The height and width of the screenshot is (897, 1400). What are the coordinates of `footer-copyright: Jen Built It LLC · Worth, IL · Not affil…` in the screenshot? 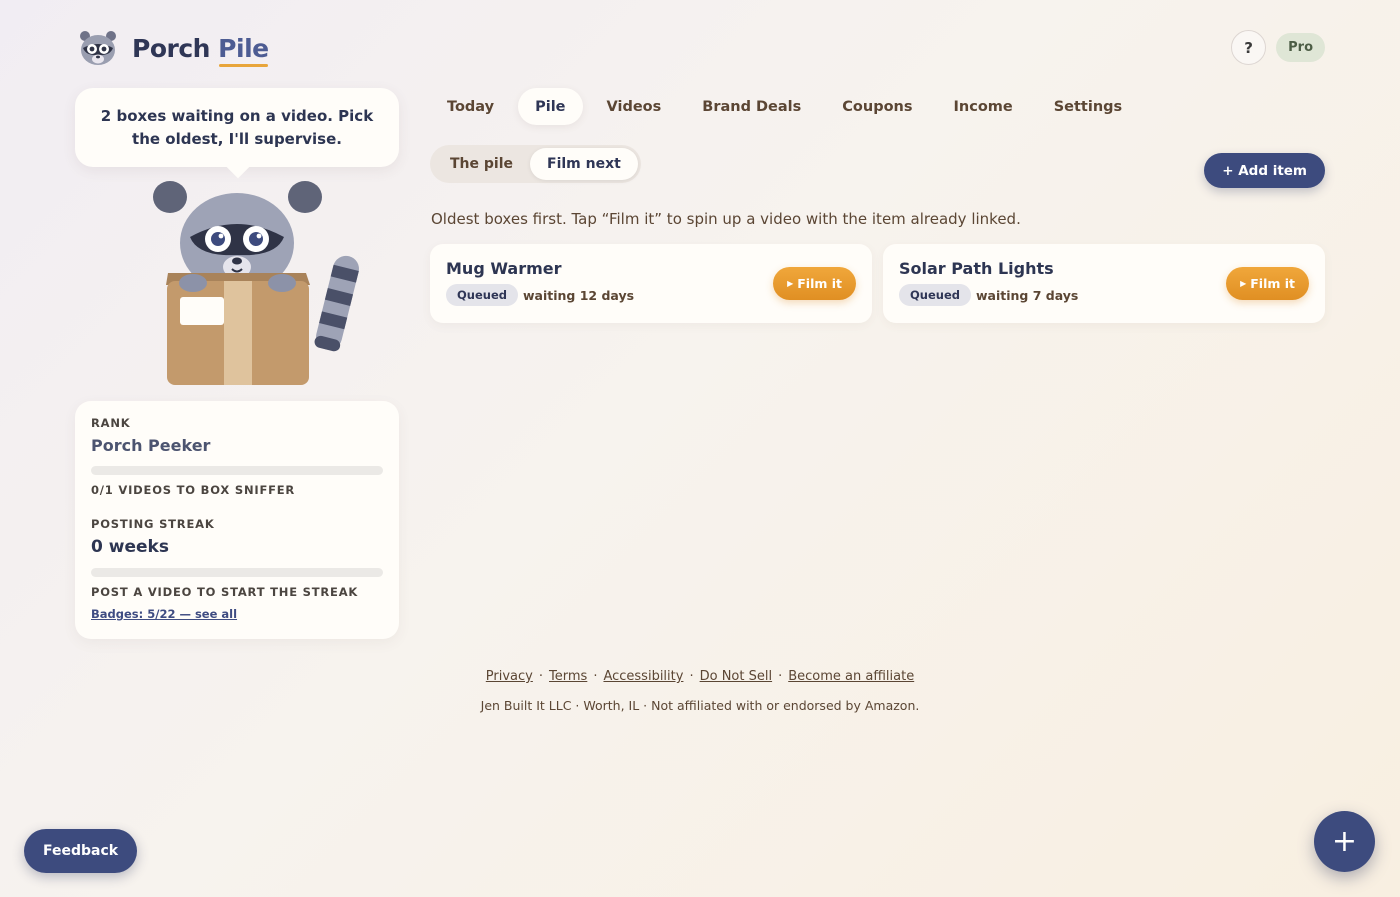 It's located at (700, 705).